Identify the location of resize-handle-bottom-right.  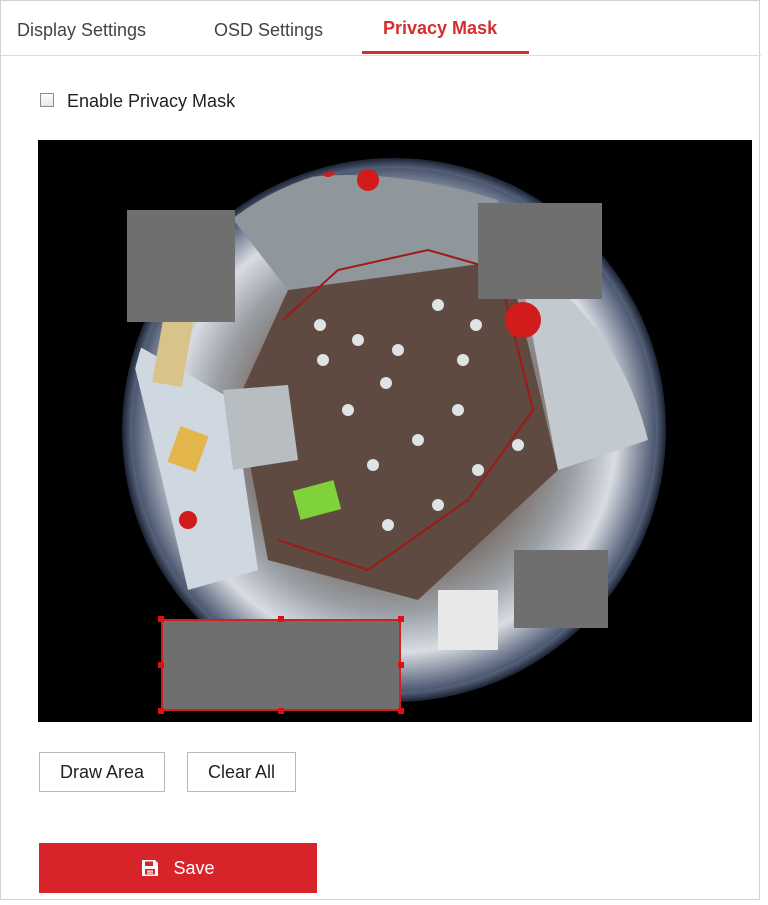
(401, 711).